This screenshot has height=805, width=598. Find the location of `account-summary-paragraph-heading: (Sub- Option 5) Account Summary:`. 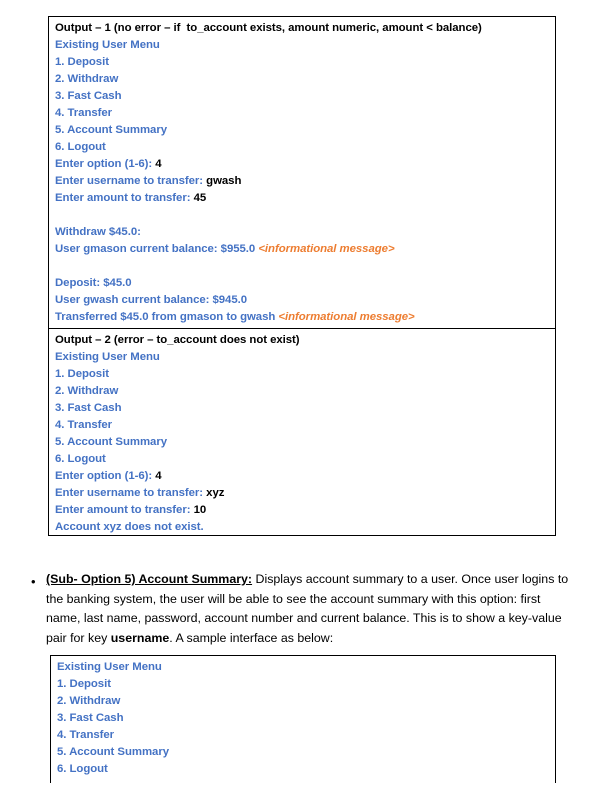

account-summary-paragraph-heading: (Sub- Option 5) Account Summary: is located at coordinates (149, 579).